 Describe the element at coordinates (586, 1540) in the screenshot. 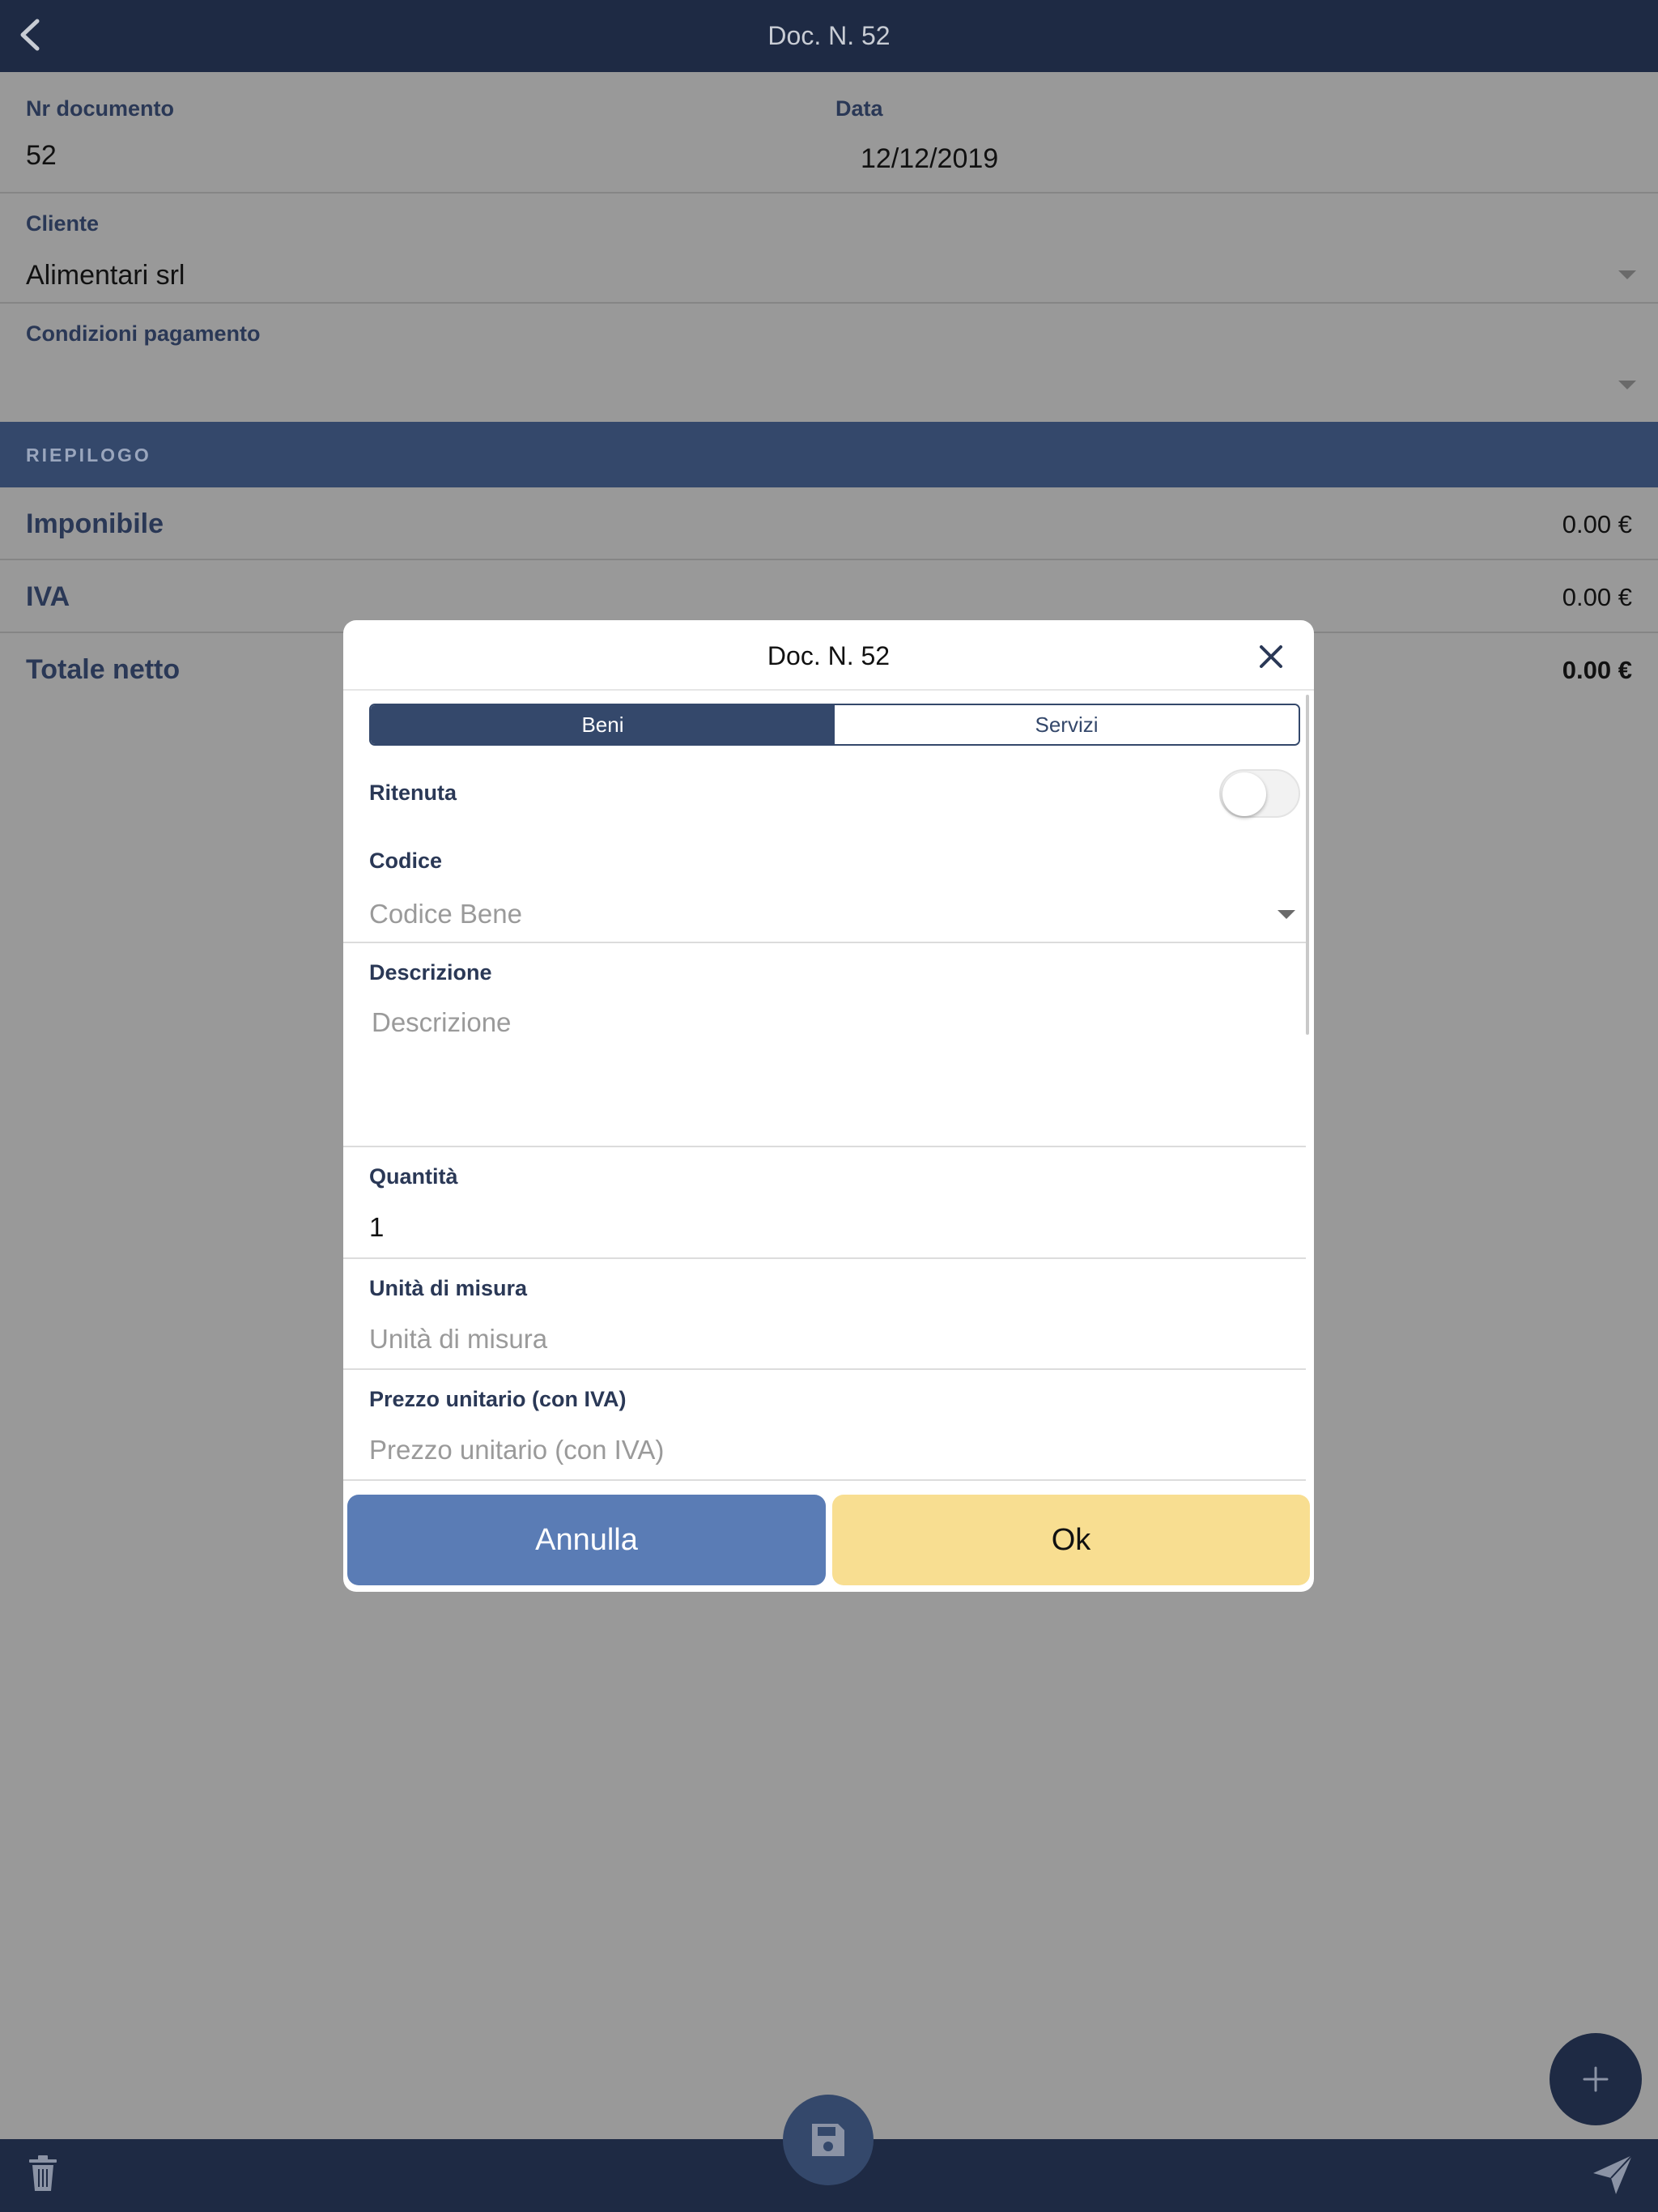

I see `cancel-button: Annulla` at that location.